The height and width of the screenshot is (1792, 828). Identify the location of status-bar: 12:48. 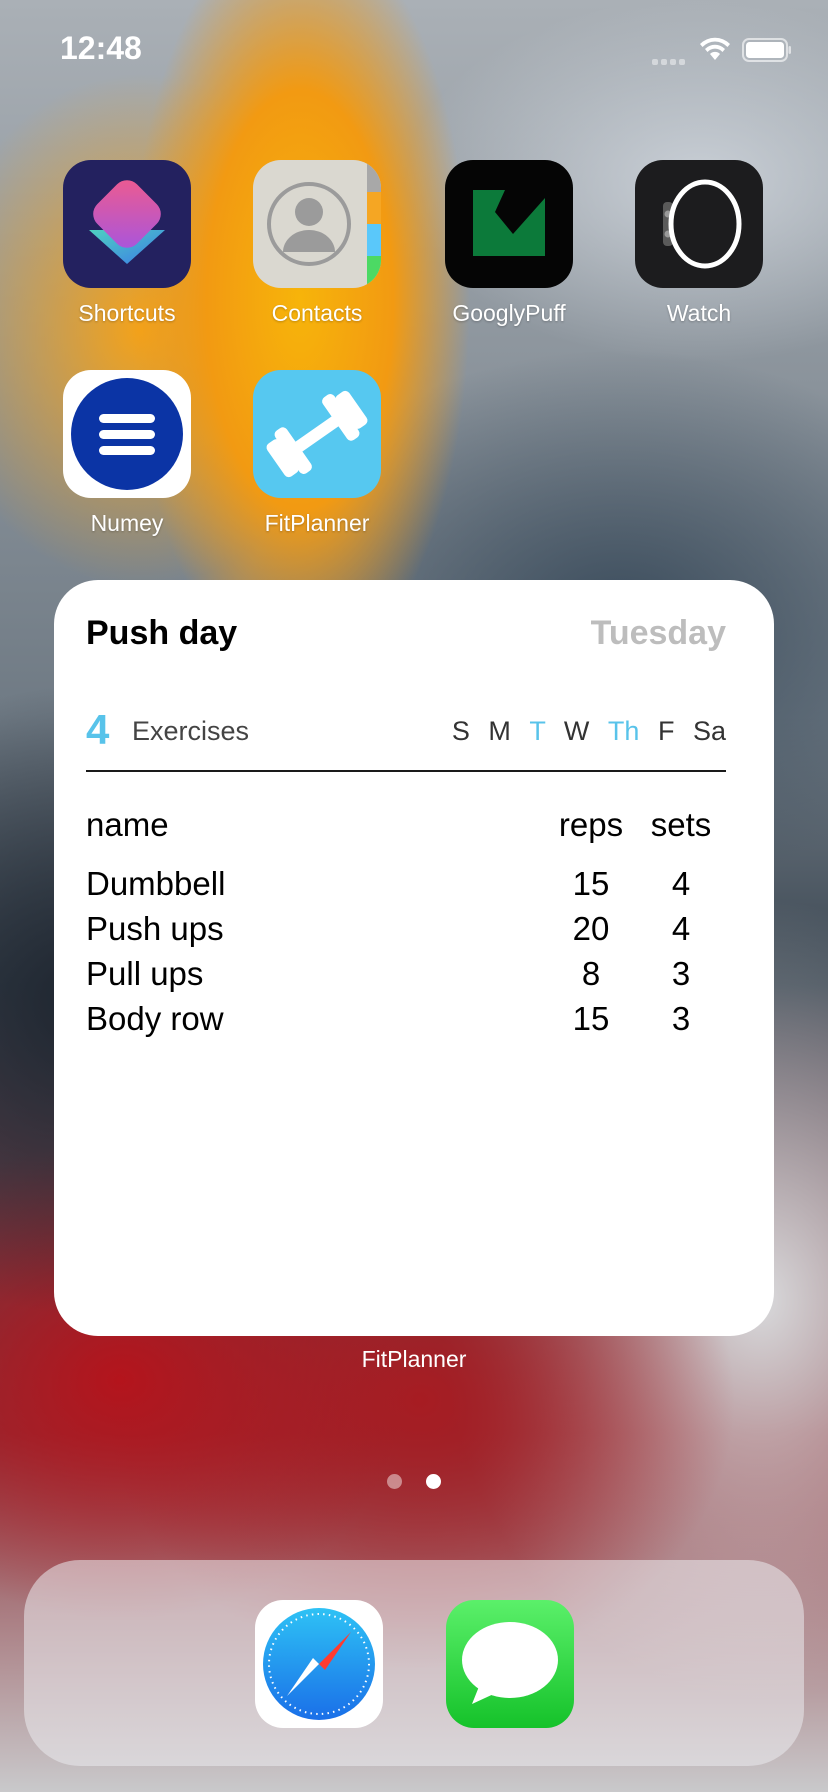
(414, 50).